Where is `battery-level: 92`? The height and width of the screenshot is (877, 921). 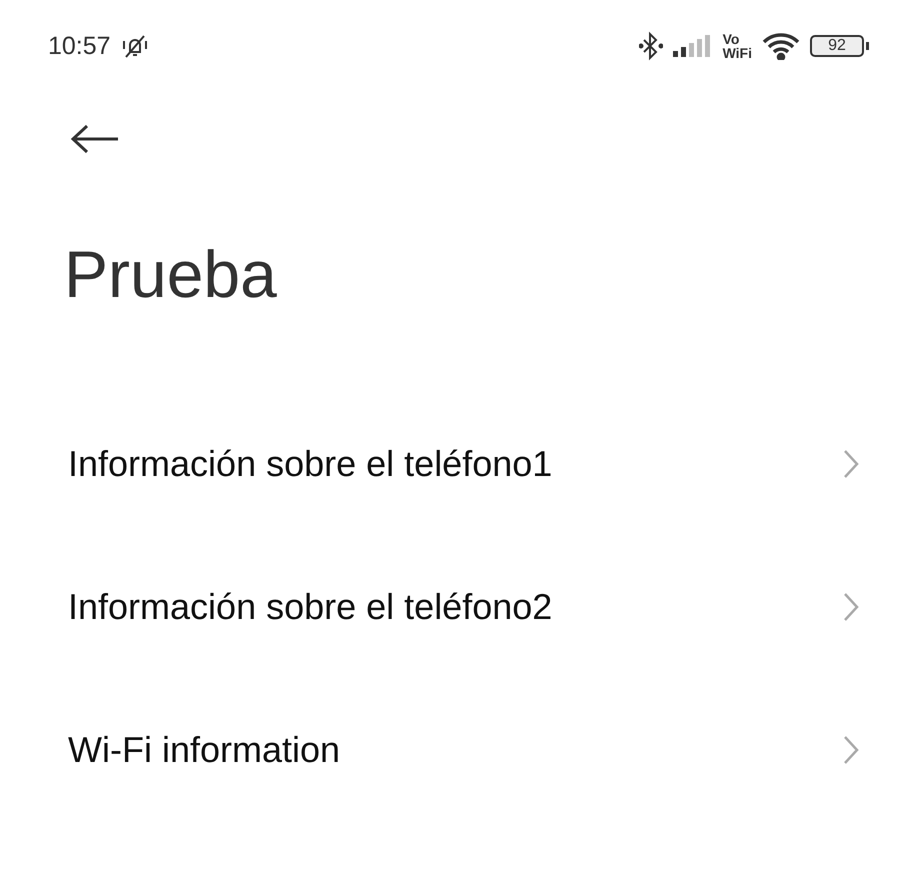 battery-level: 92 is located at coordinates (837, 46).